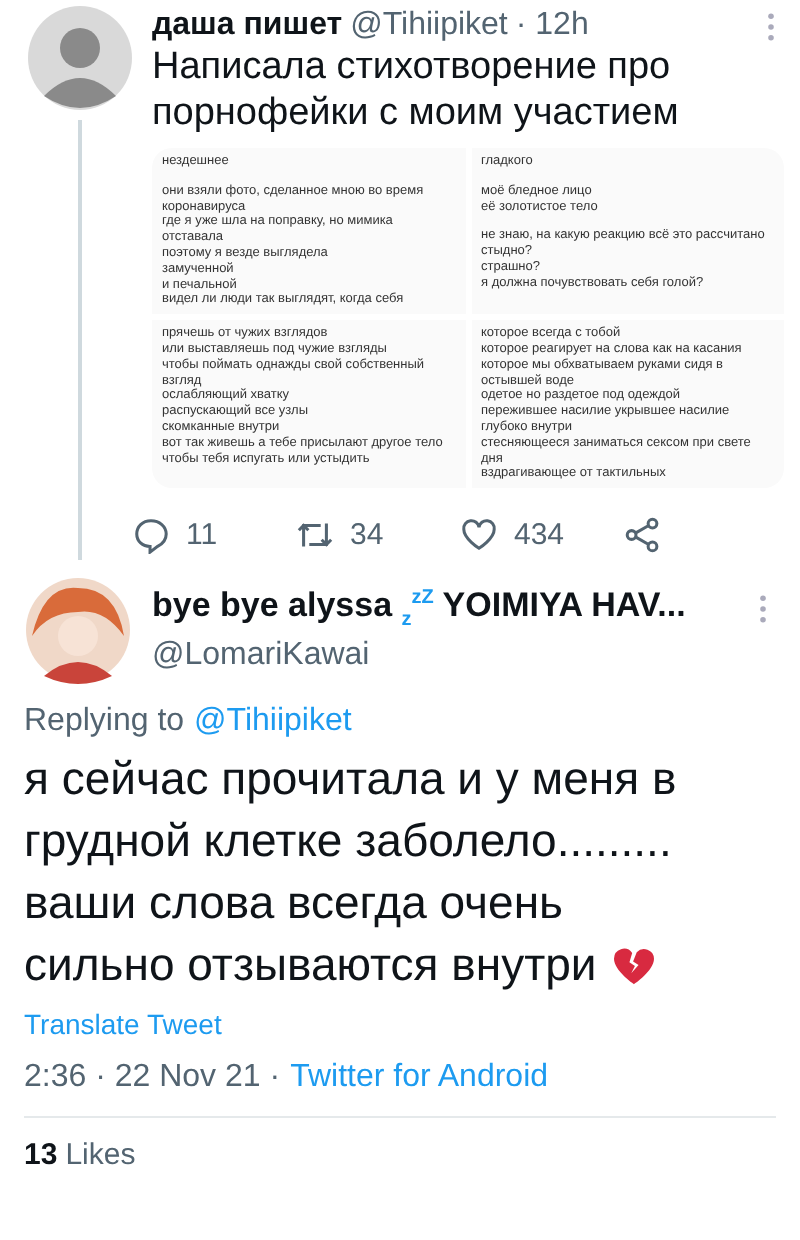  I want to click on action-count: 11, so click(202, 534).